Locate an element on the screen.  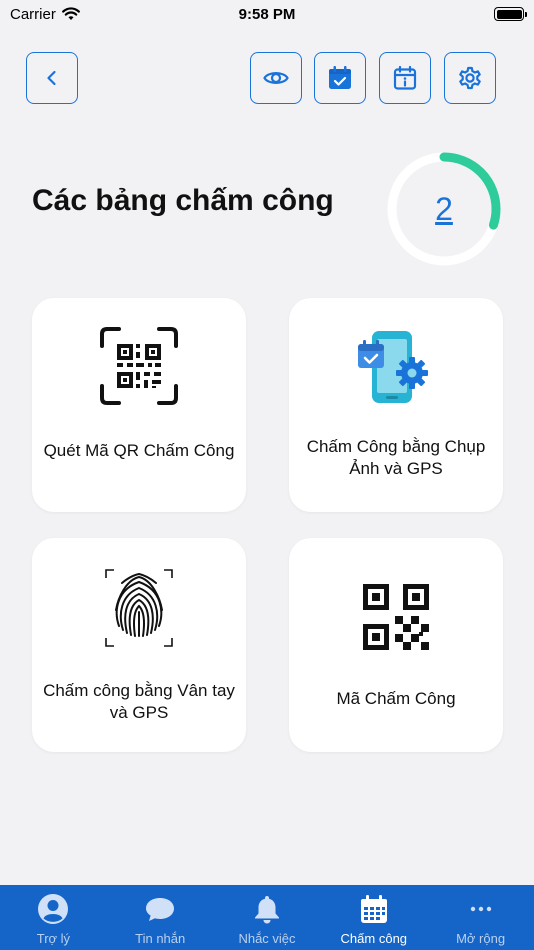
back-button is located at coordinates (52, 78).